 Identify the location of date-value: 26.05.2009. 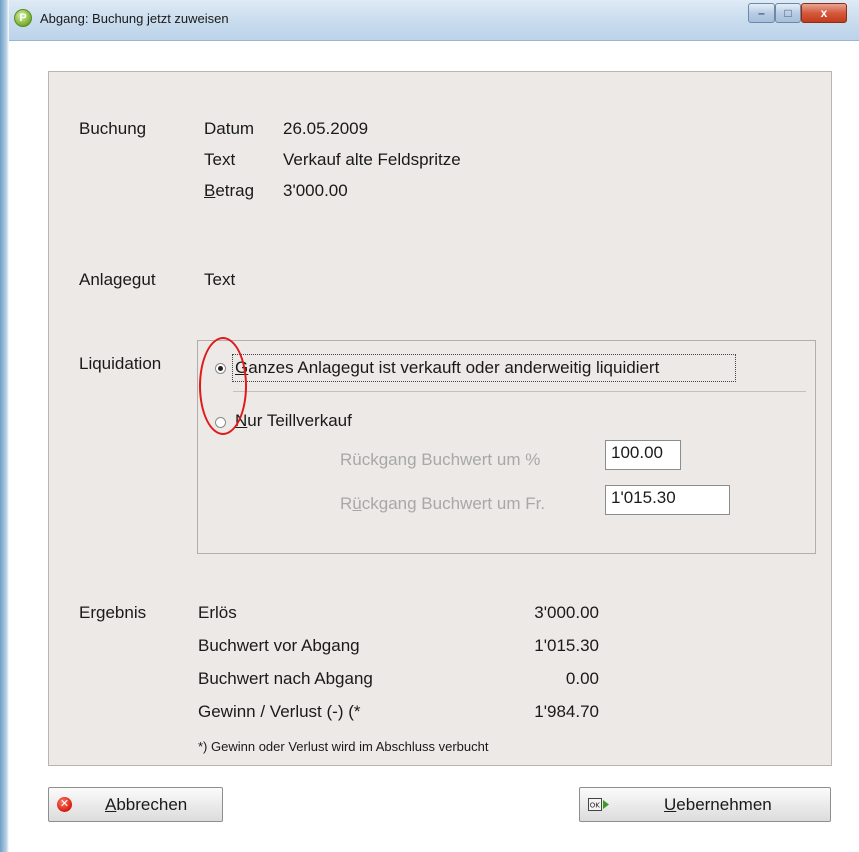
(326, 128).